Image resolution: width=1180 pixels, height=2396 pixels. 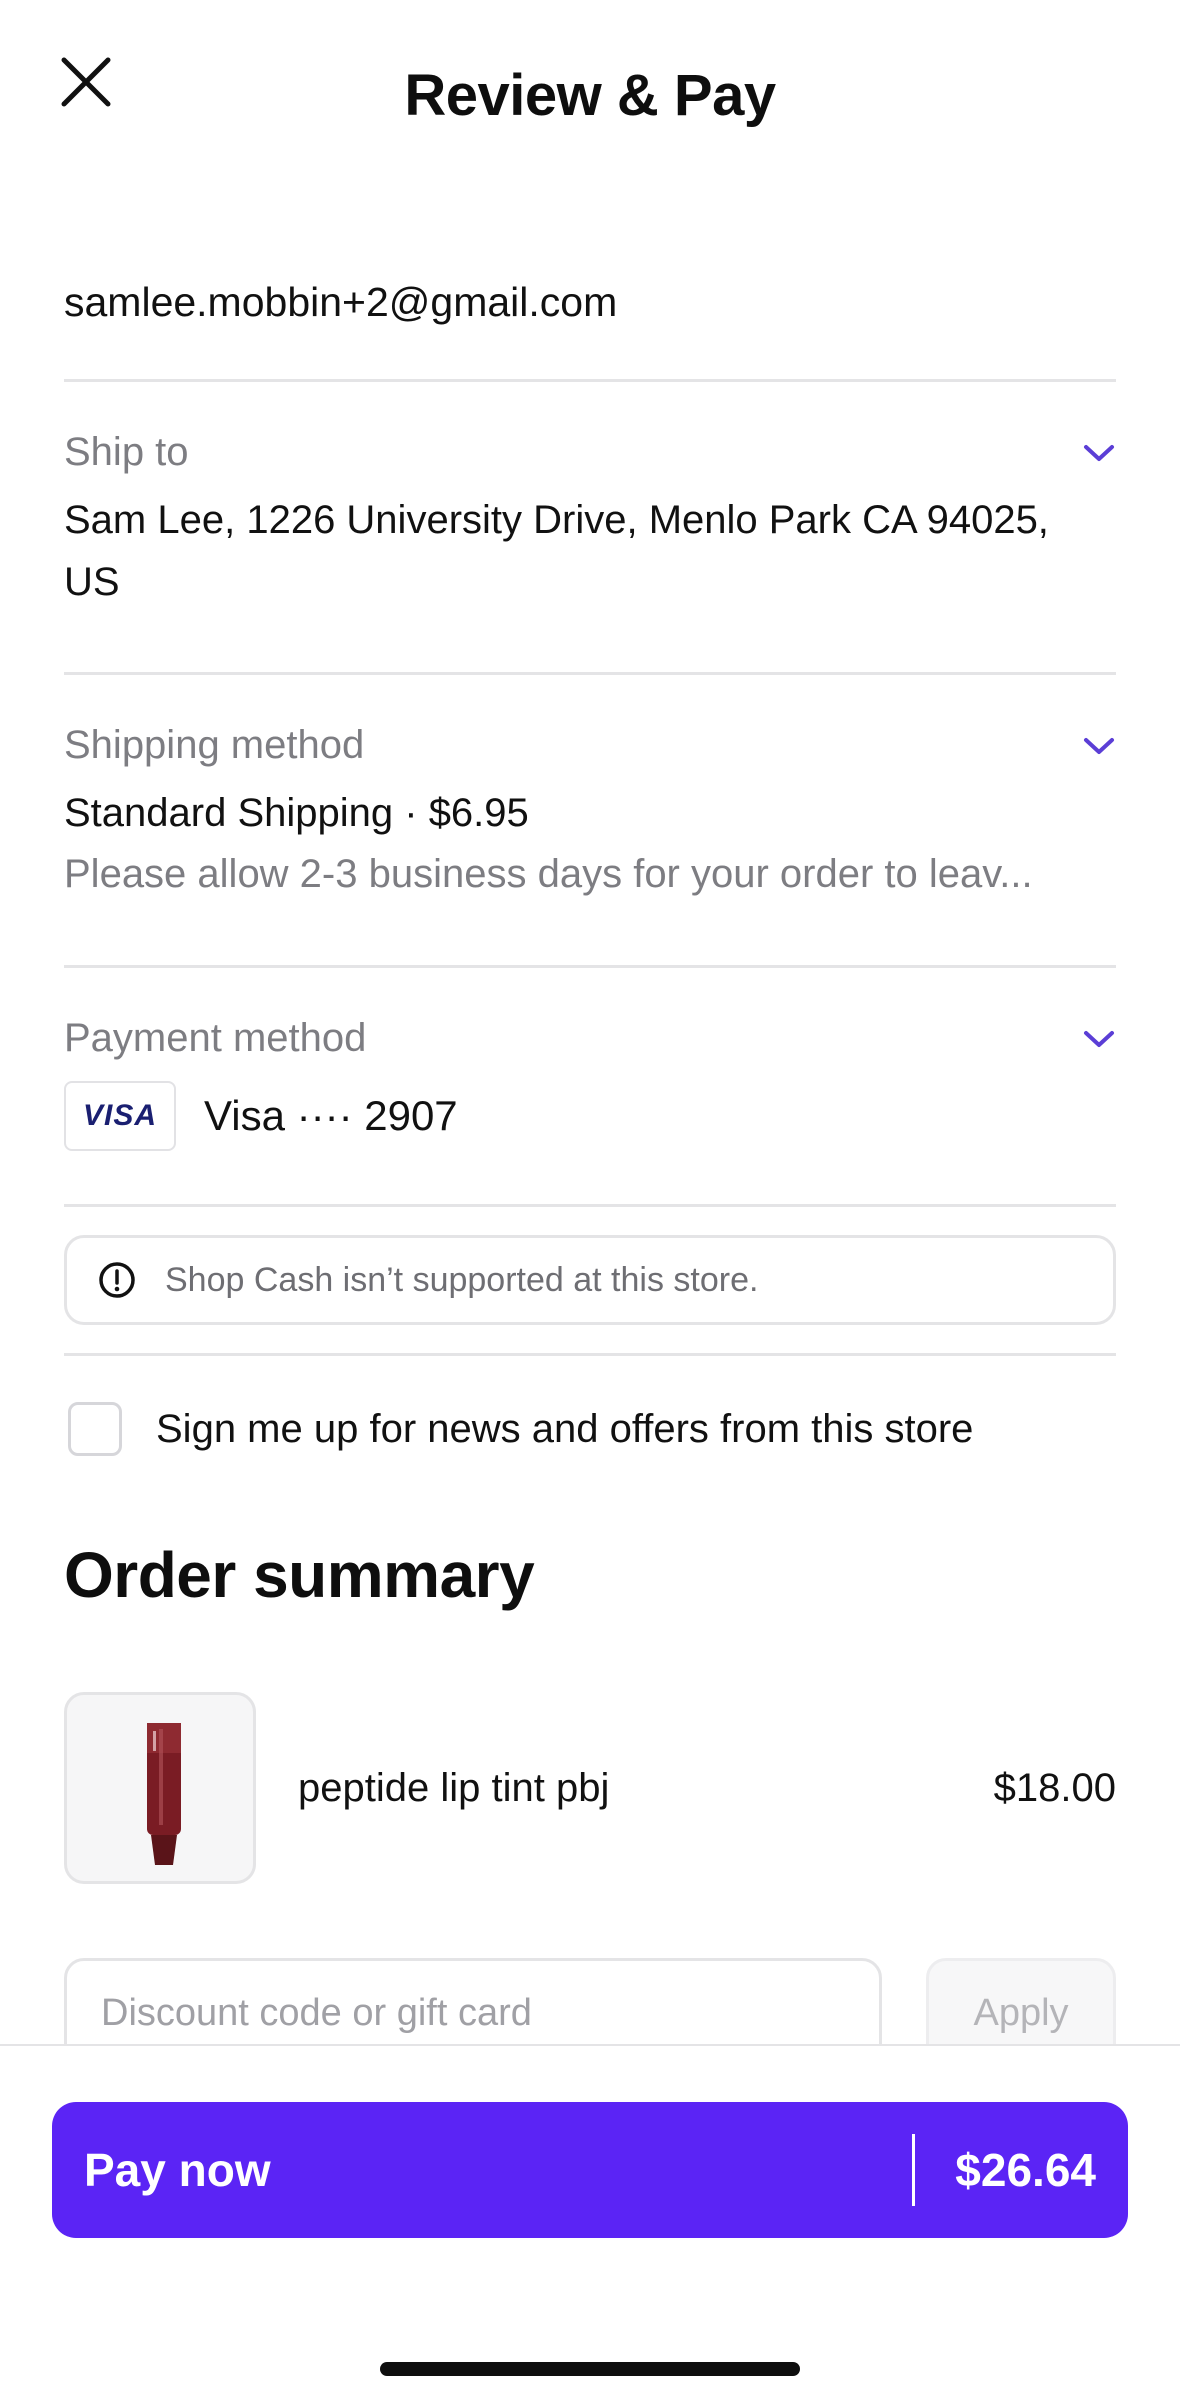 What do you see at coordinates (462, 1279) in the screenshot?
I see `notice-text: Shop Cash isn’t supported at this store.` at bounding box center [462, 1279].